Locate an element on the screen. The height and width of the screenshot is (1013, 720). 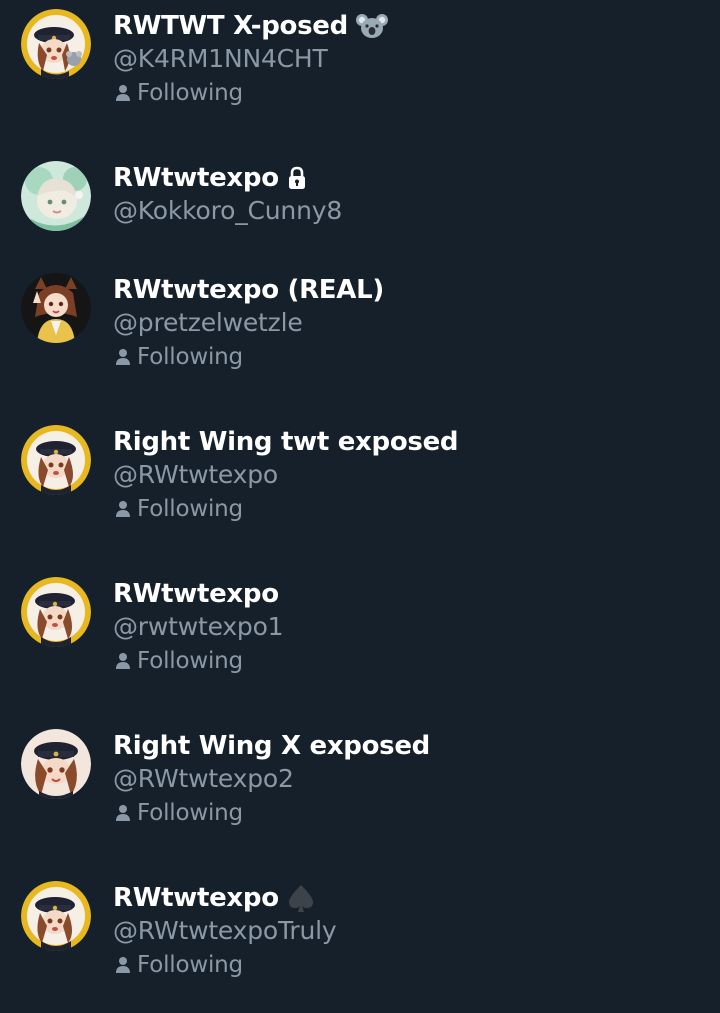
display-name-line: Right Wing X exposed is located at coordinates (271, 746).